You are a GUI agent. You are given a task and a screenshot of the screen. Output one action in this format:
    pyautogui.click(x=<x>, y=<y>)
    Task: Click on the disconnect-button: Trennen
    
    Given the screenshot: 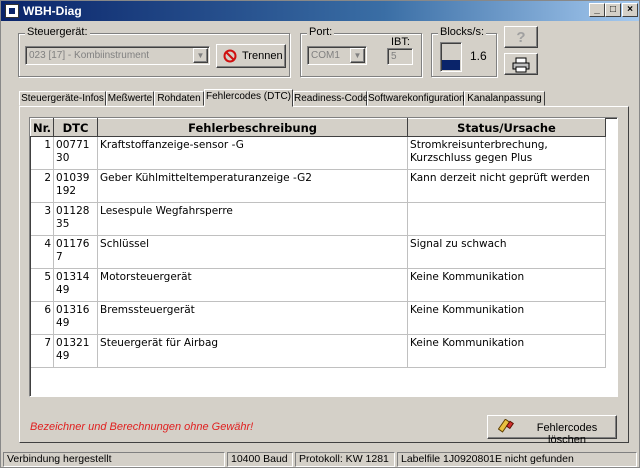 What is the action you would take?
    pyautogui.click(x=251, y=56)
    